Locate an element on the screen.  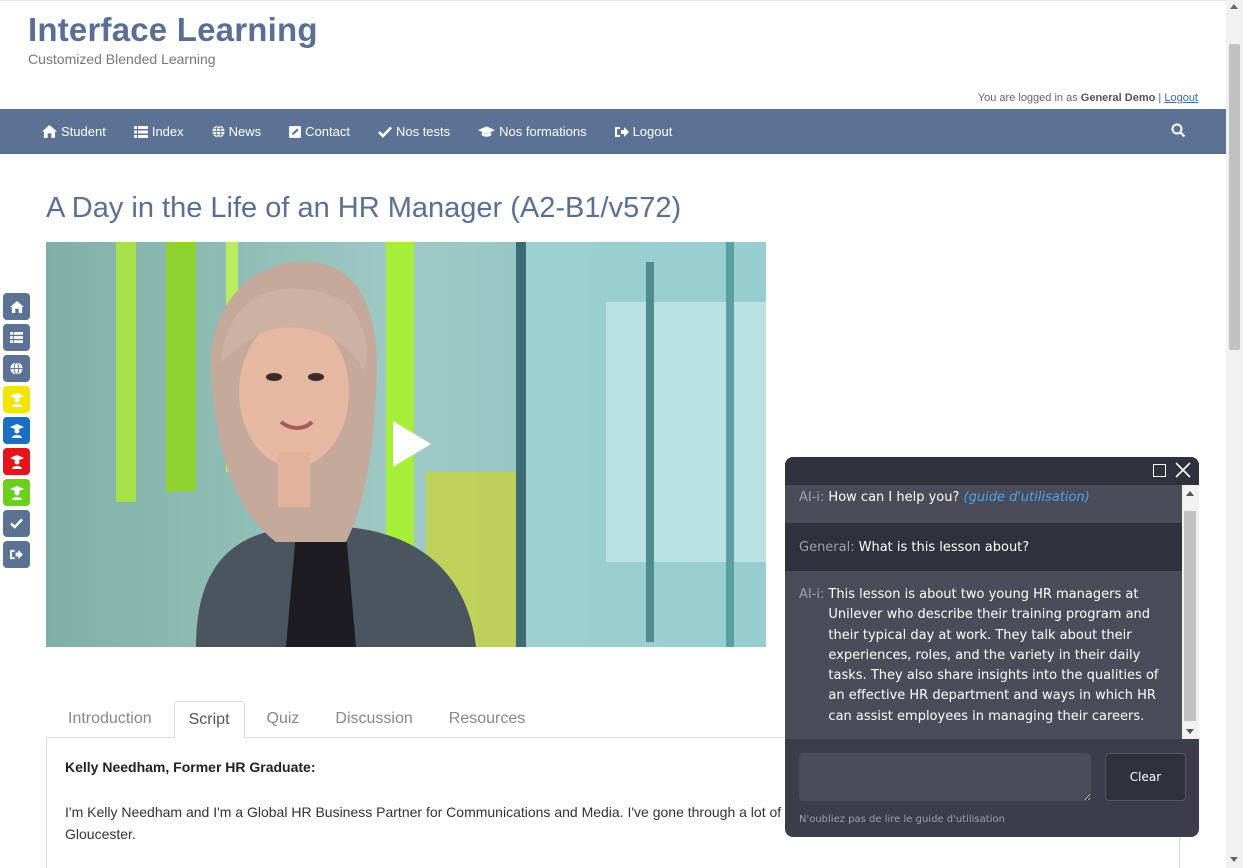
chat-scroll-up-icon is located at coordinates (1190, 493).